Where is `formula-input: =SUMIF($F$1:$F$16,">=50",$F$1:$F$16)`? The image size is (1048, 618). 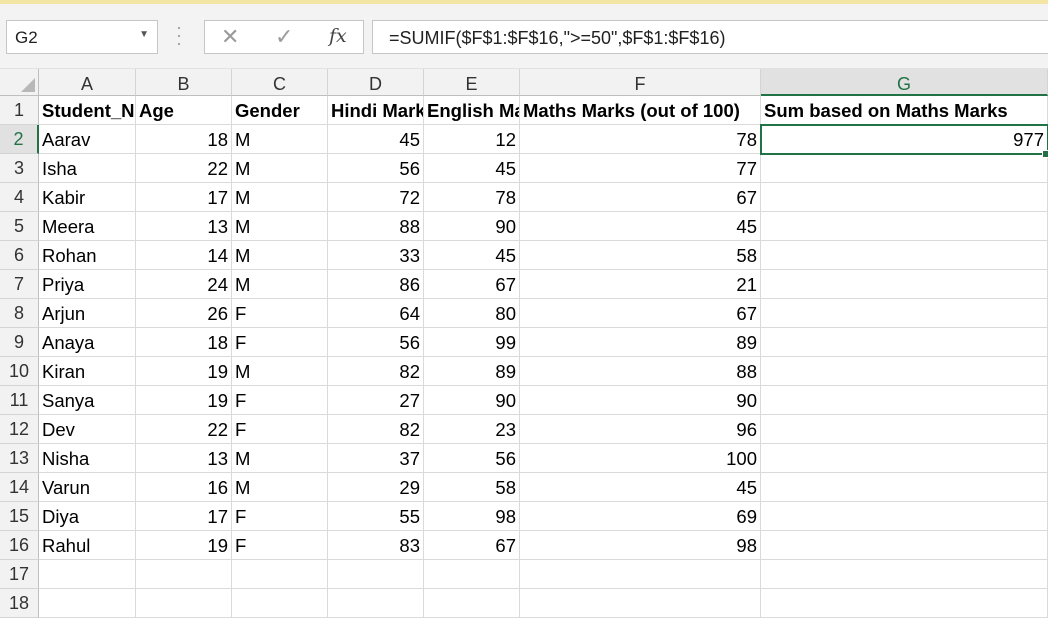
formula-input: =SUMIF($F$1:$F$16,">=50",$F$1:$F$16) is located at coordinates (710, 37).